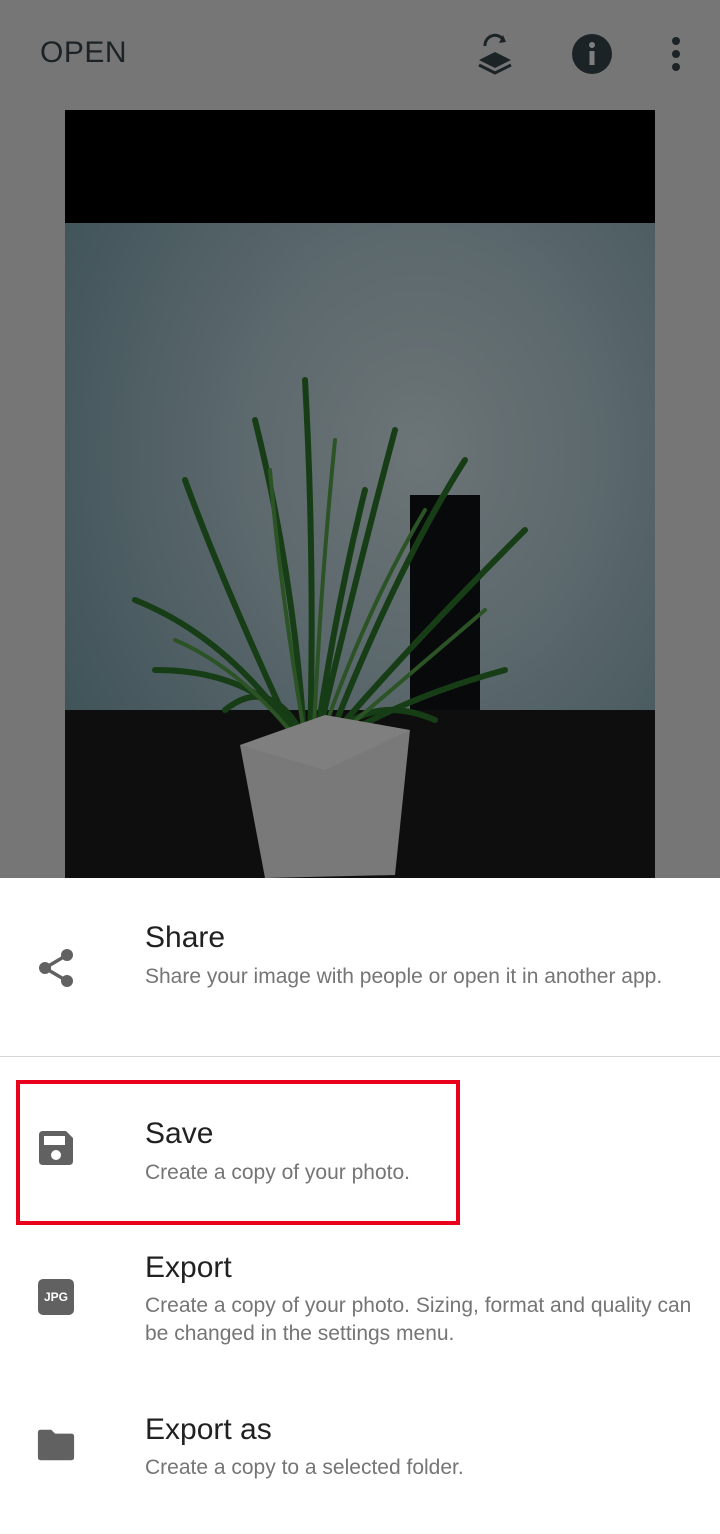 The image size is (720, 1534). I want to click on jpg-icon: JPG, so click(56, 1297).